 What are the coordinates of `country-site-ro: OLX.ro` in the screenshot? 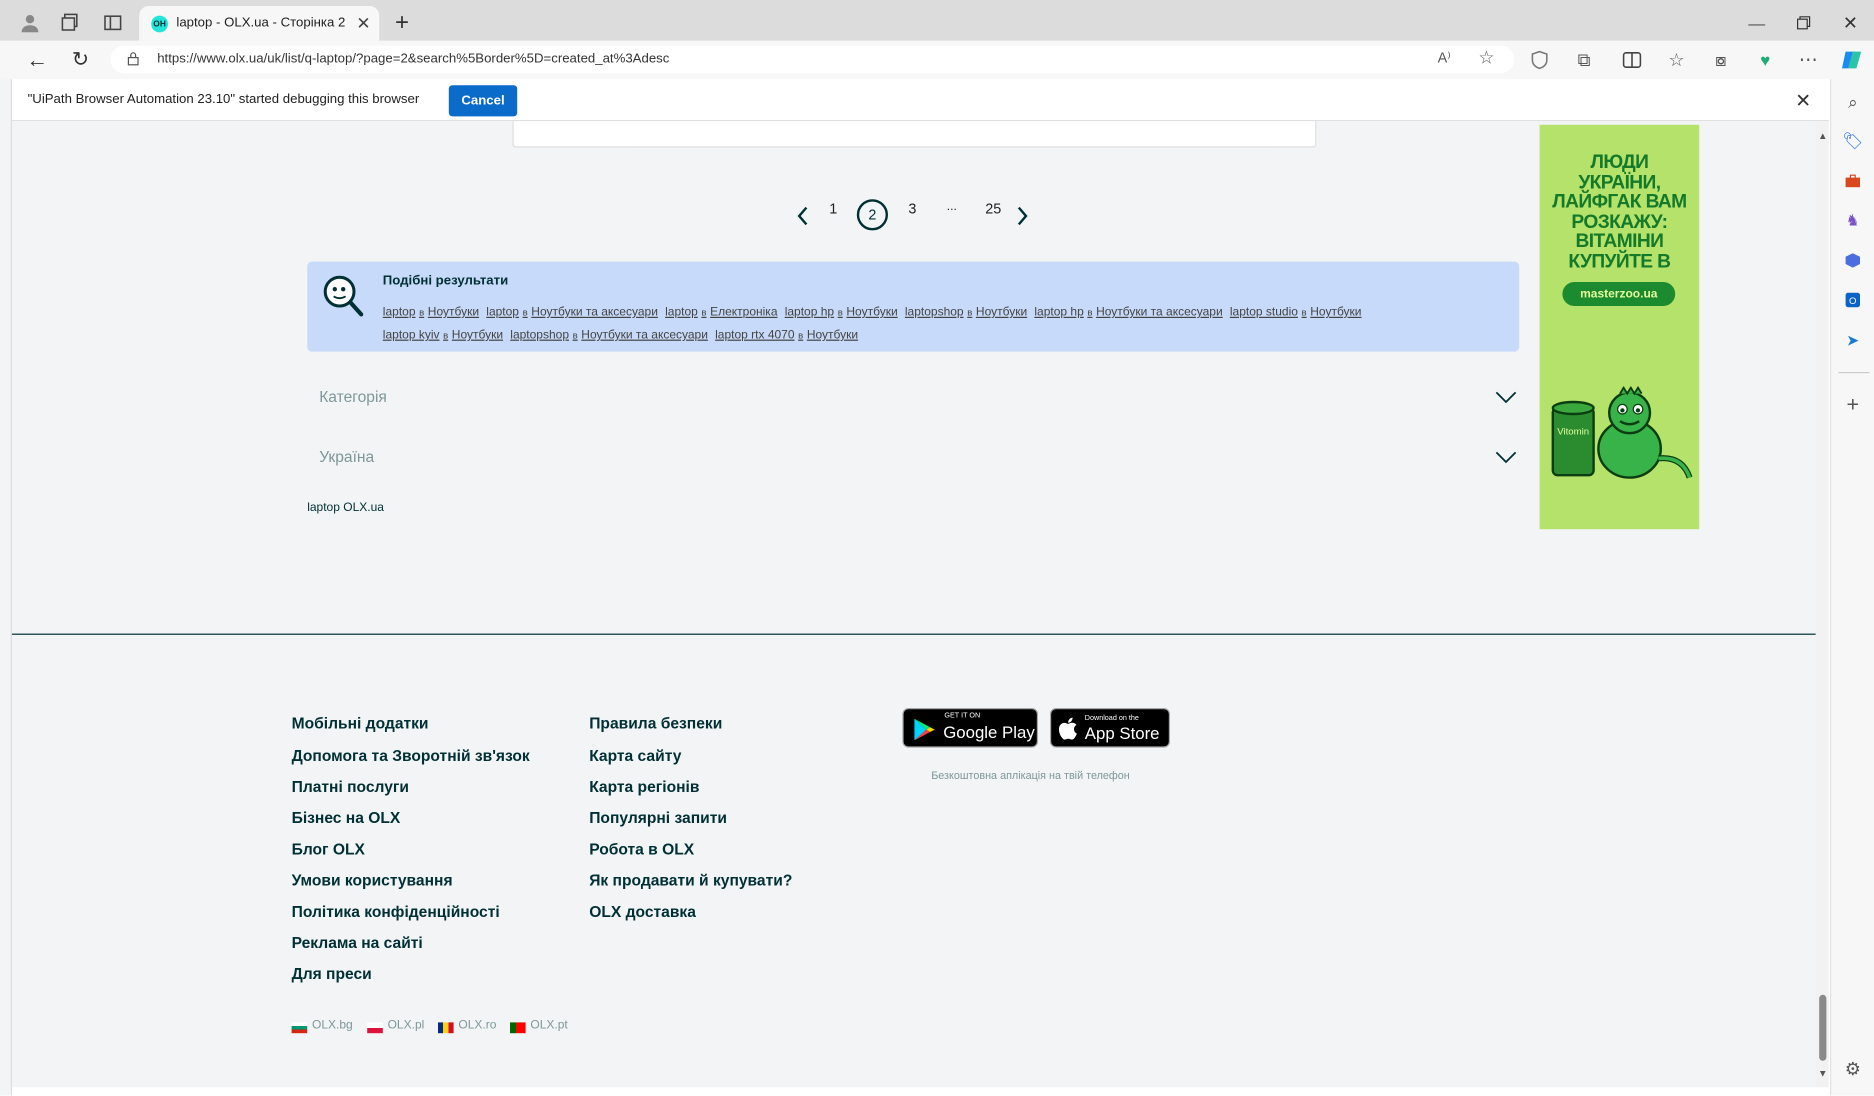 It's located at (477, 1025).